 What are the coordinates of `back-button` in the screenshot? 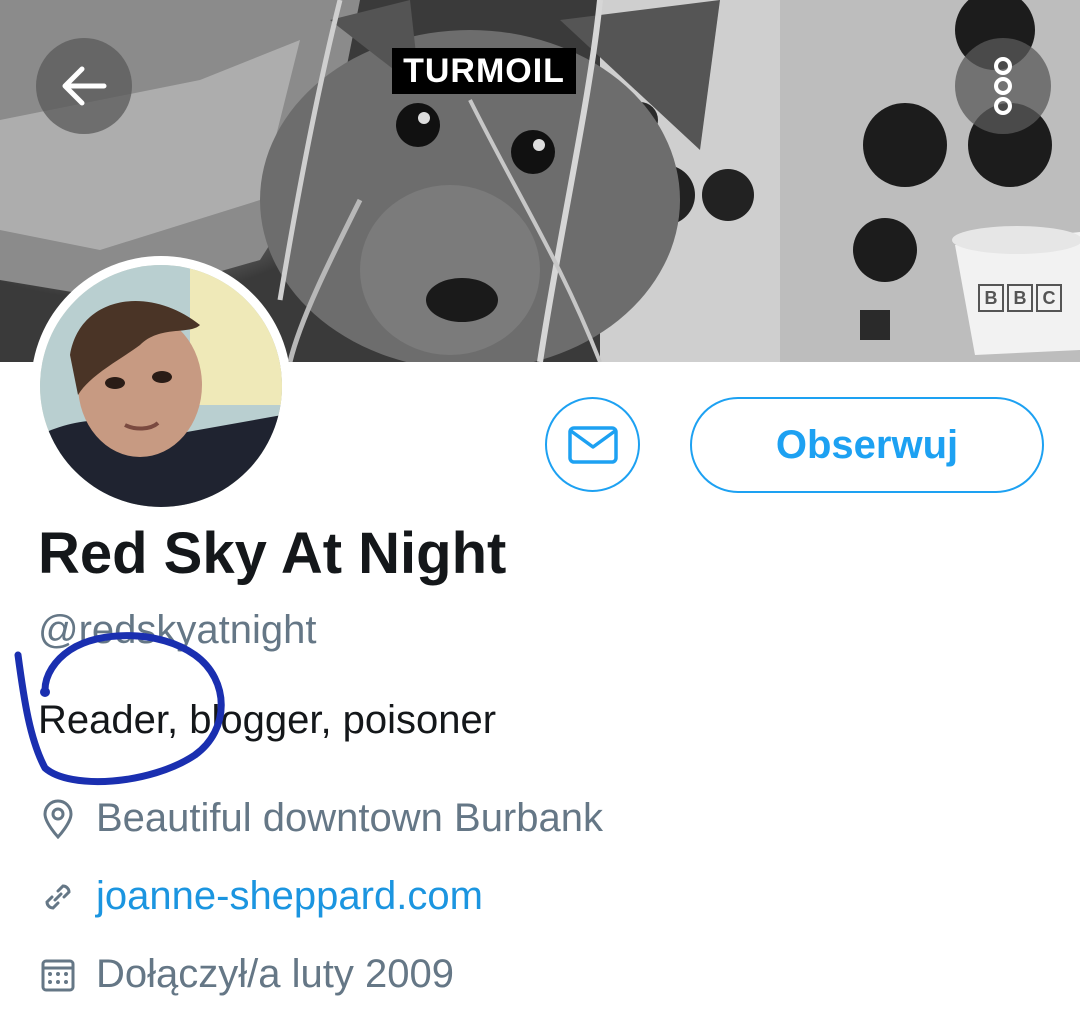 It's located at (84, 86).